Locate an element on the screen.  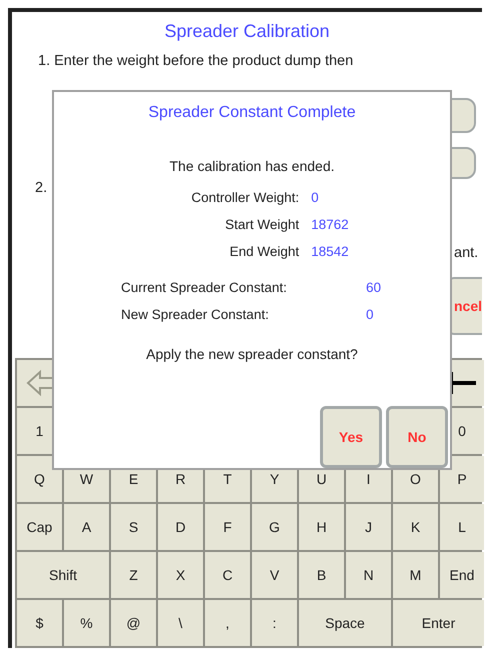
field-value: 18762 is located at coordinates (330, 224).